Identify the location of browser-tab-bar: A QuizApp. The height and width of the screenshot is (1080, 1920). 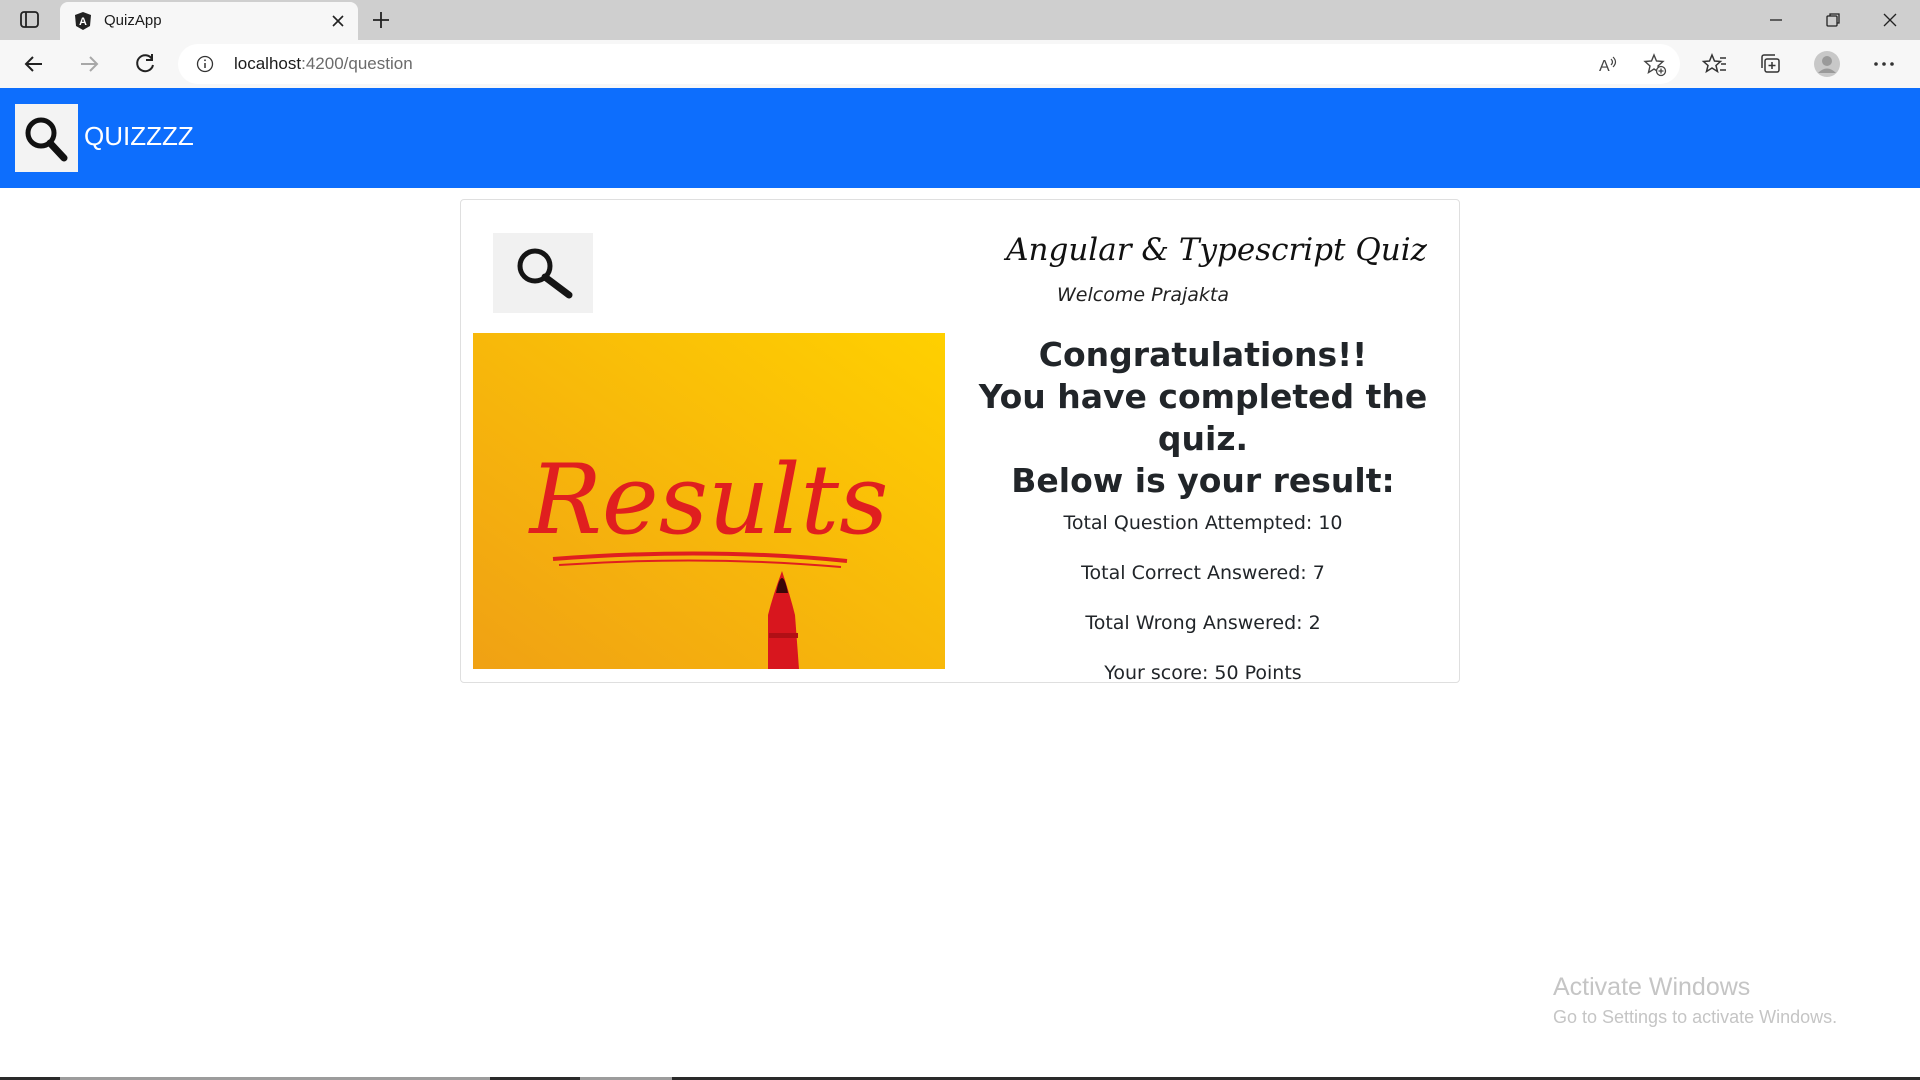
(960, 20).